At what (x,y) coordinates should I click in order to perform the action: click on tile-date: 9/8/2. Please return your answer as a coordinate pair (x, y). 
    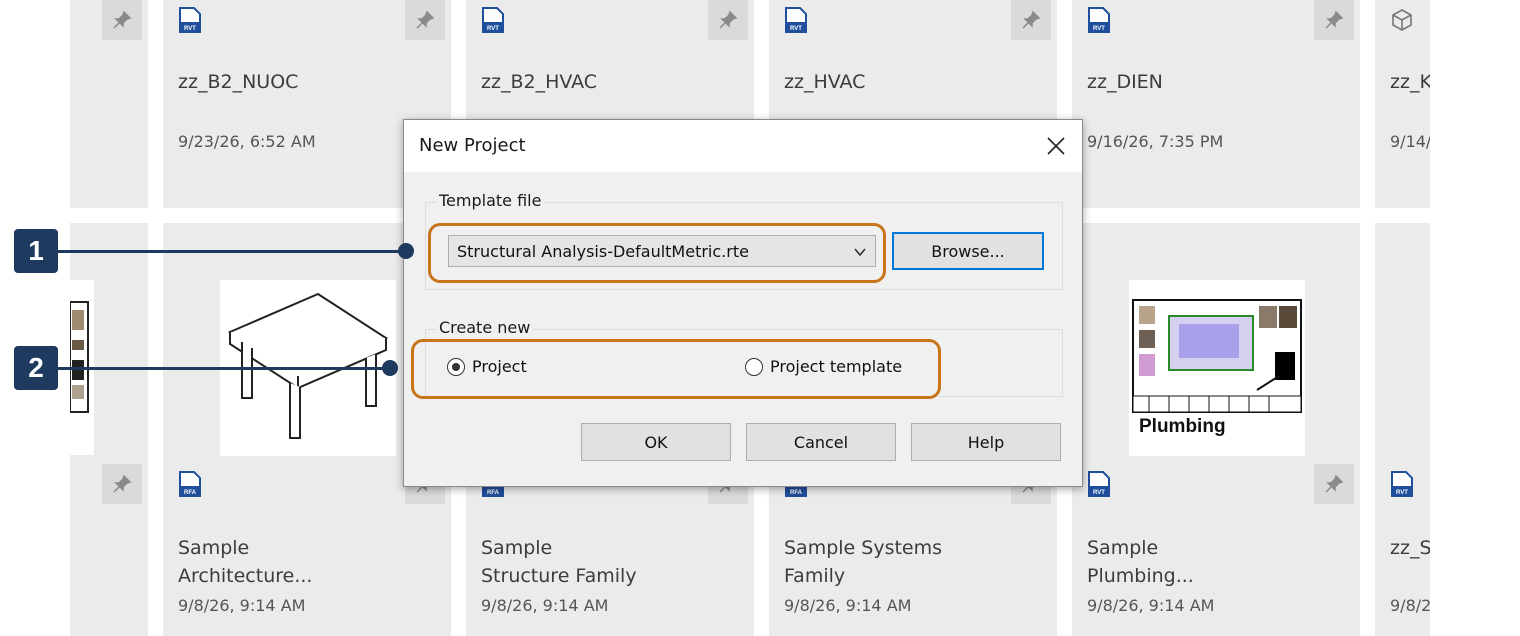
    Looking at the image, I should click on (1411, 605).